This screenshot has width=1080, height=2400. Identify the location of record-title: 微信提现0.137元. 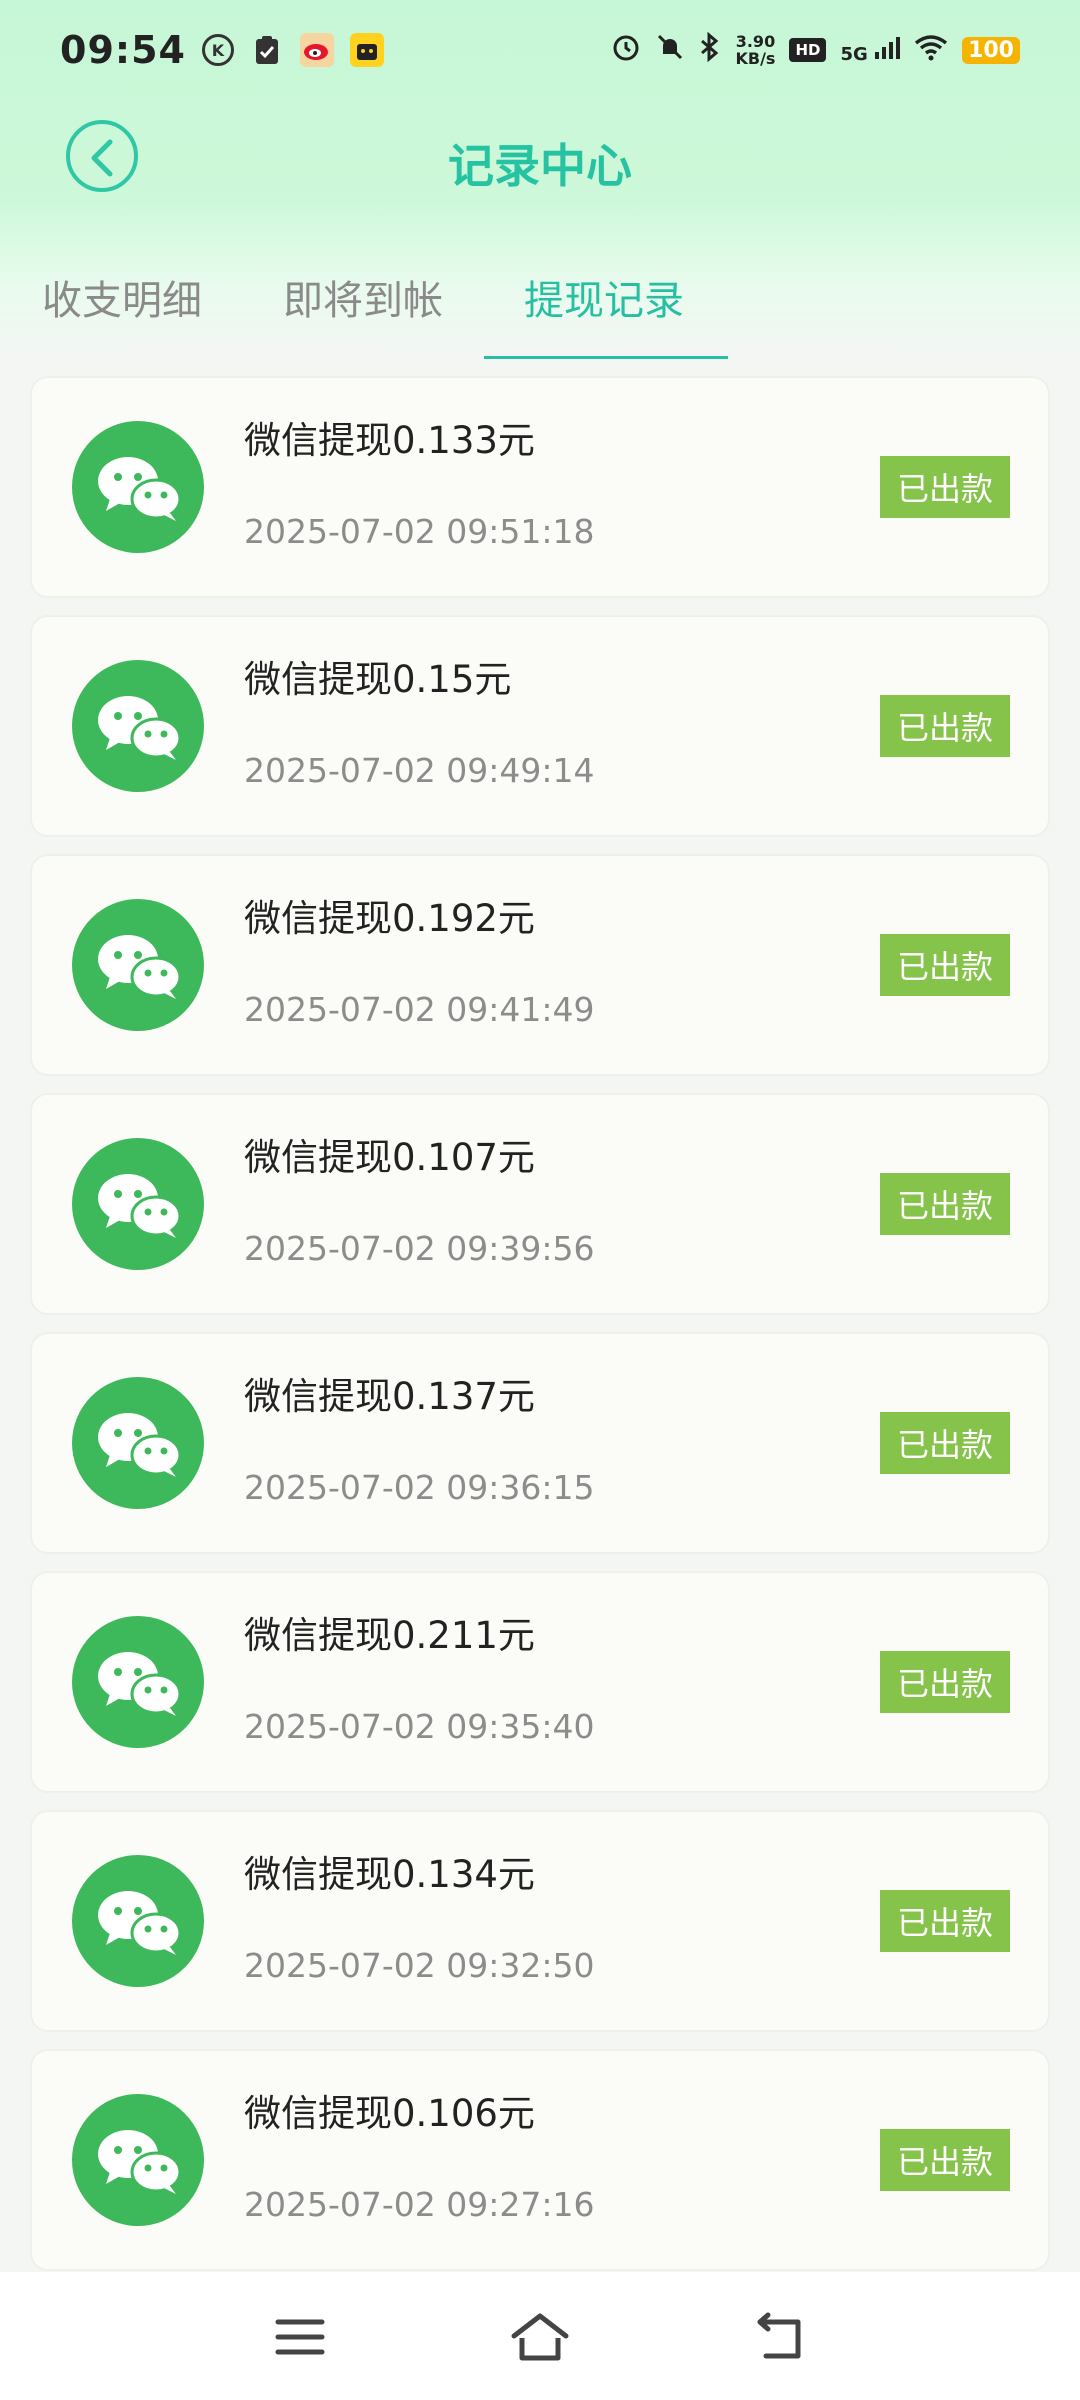
(389, 1396).